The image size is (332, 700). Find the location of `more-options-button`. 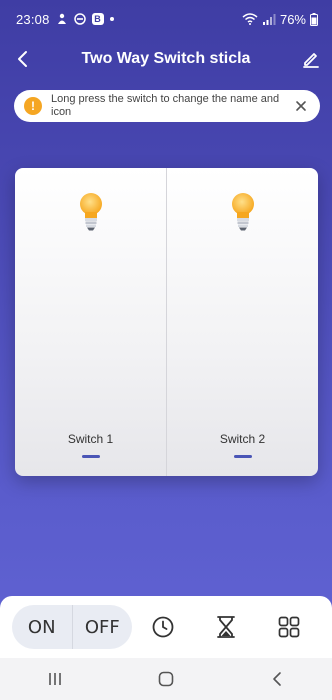

more-options-button is located at coordinates (289, 627).